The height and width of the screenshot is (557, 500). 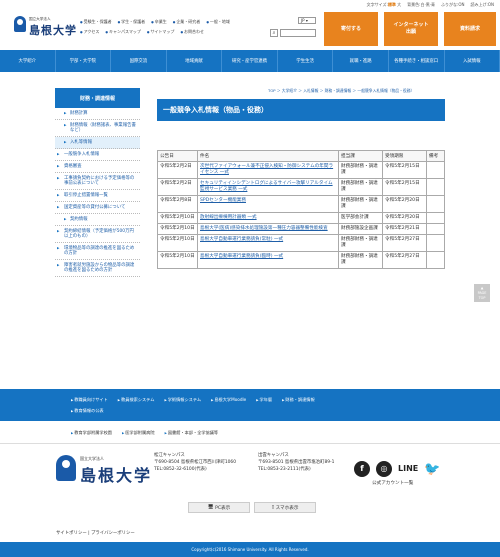 What do you see at coordinates (298, 400) in the screenshot?
I see `link-finance: 財務・調達情報` at bounding box center [298, 400].